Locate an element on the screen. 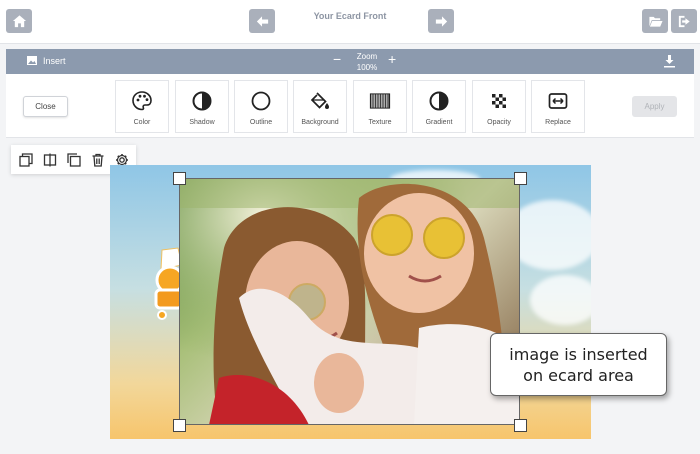  prev-page-button is located at coordinates (262, 21).